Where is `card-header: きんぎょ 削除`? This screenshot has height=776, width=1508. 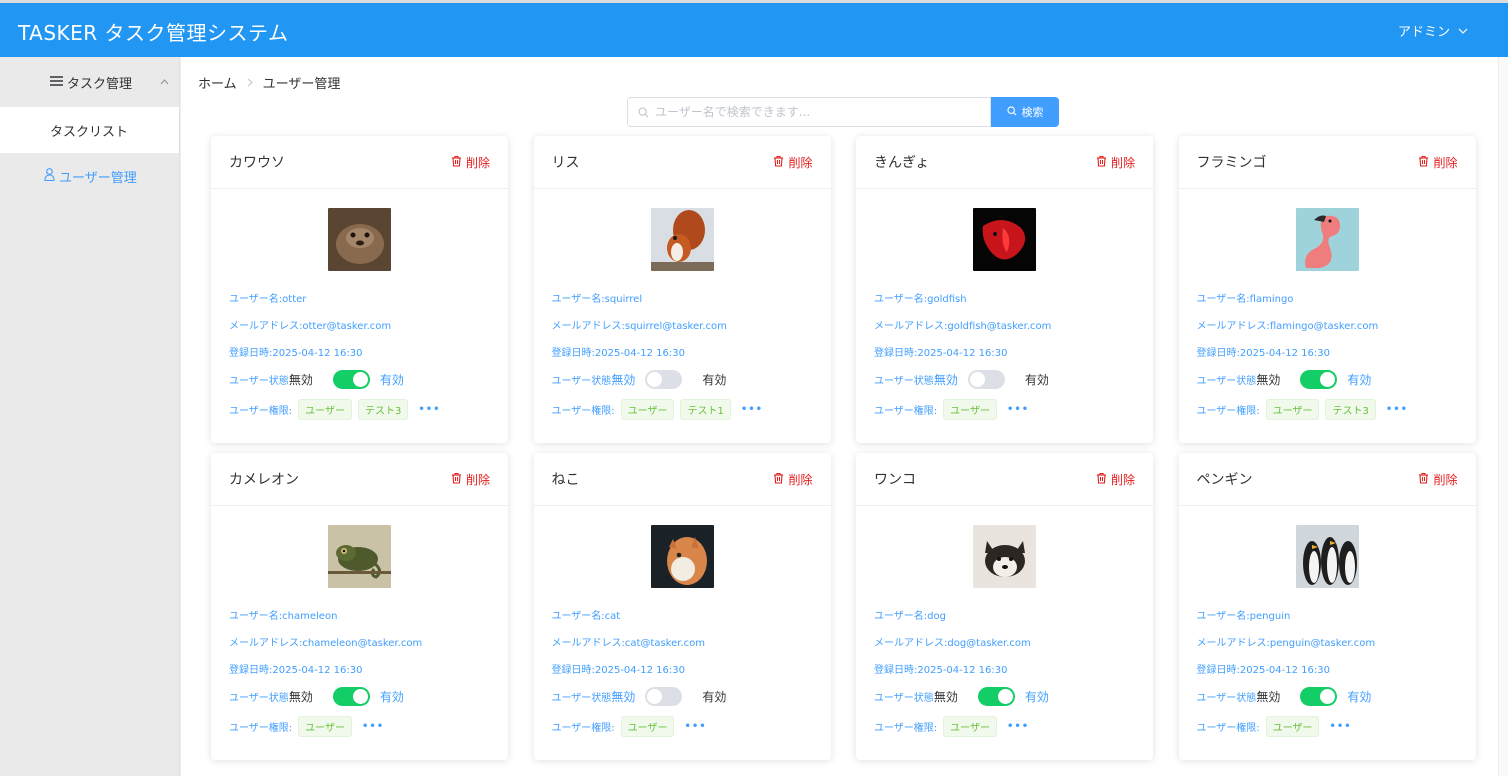
card-header: きんぎょ 削除 is located at coordinates (1004, 162).